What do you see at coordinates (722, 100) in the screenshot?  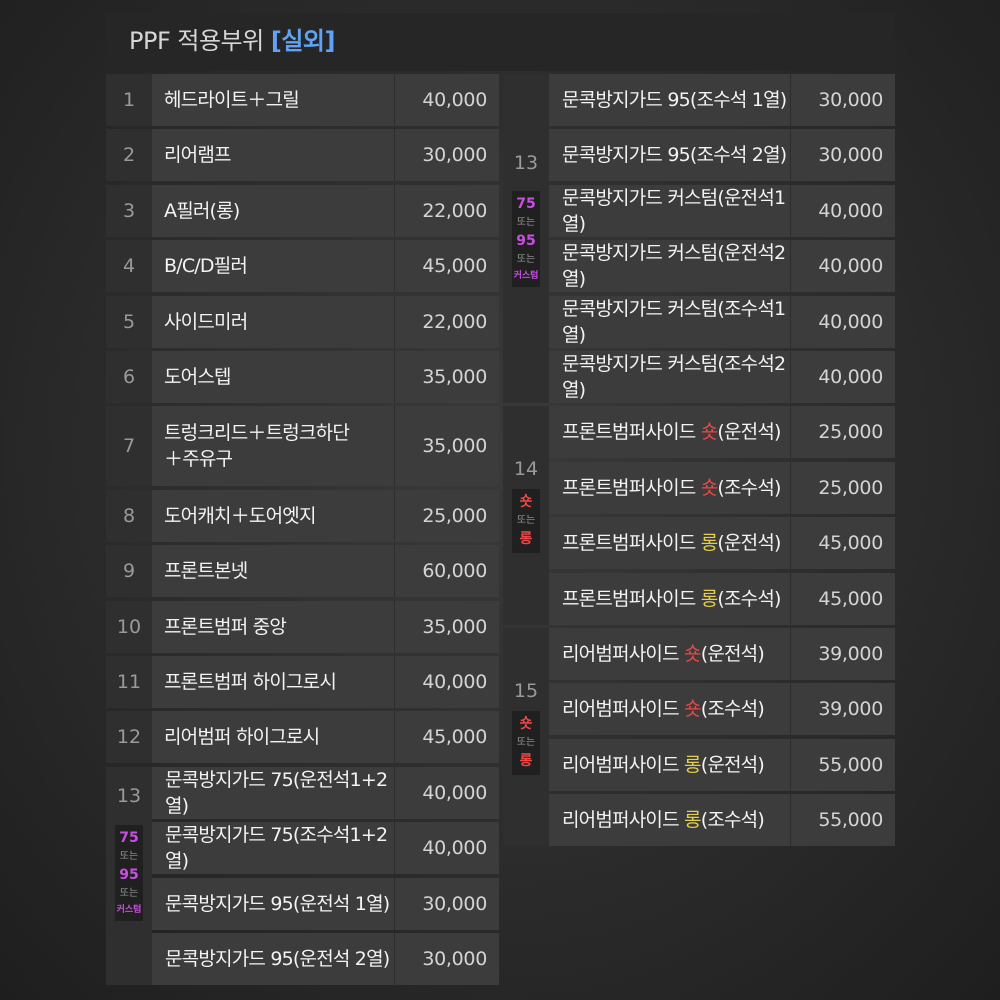 I see `table-row: 문콕방지가드 95(조수석 1열) 30,000` at bounding box center [722, 100].